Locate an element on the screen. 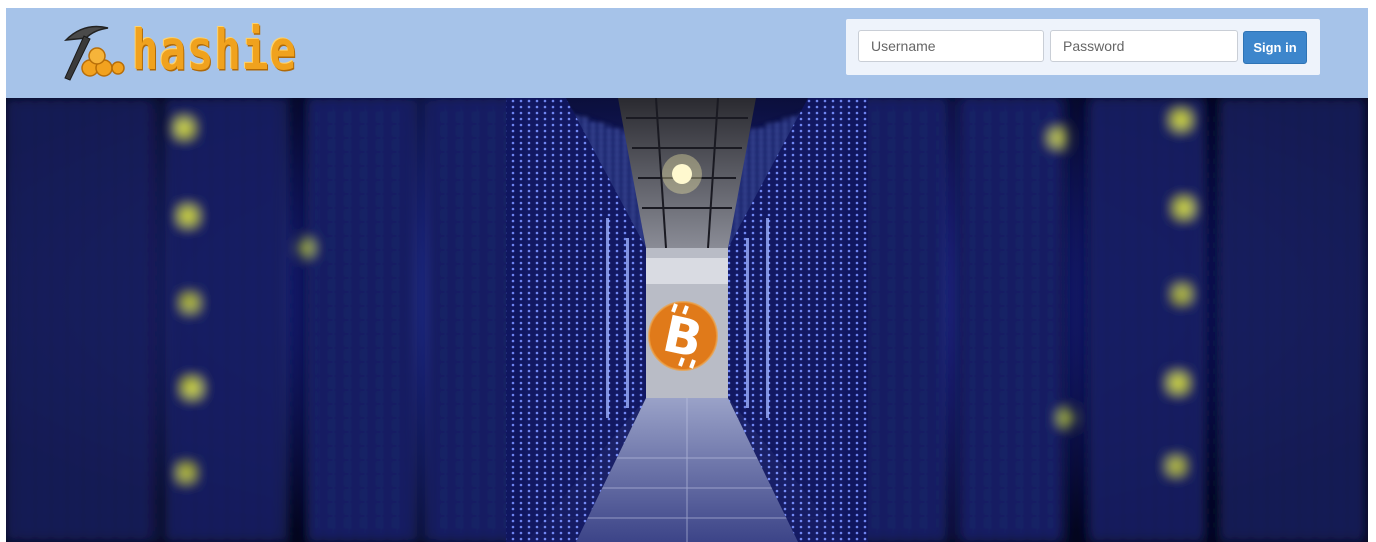 This screenshot has height=542, width=1376. bitcoin-icon: B is located at coordinates (683, 336).